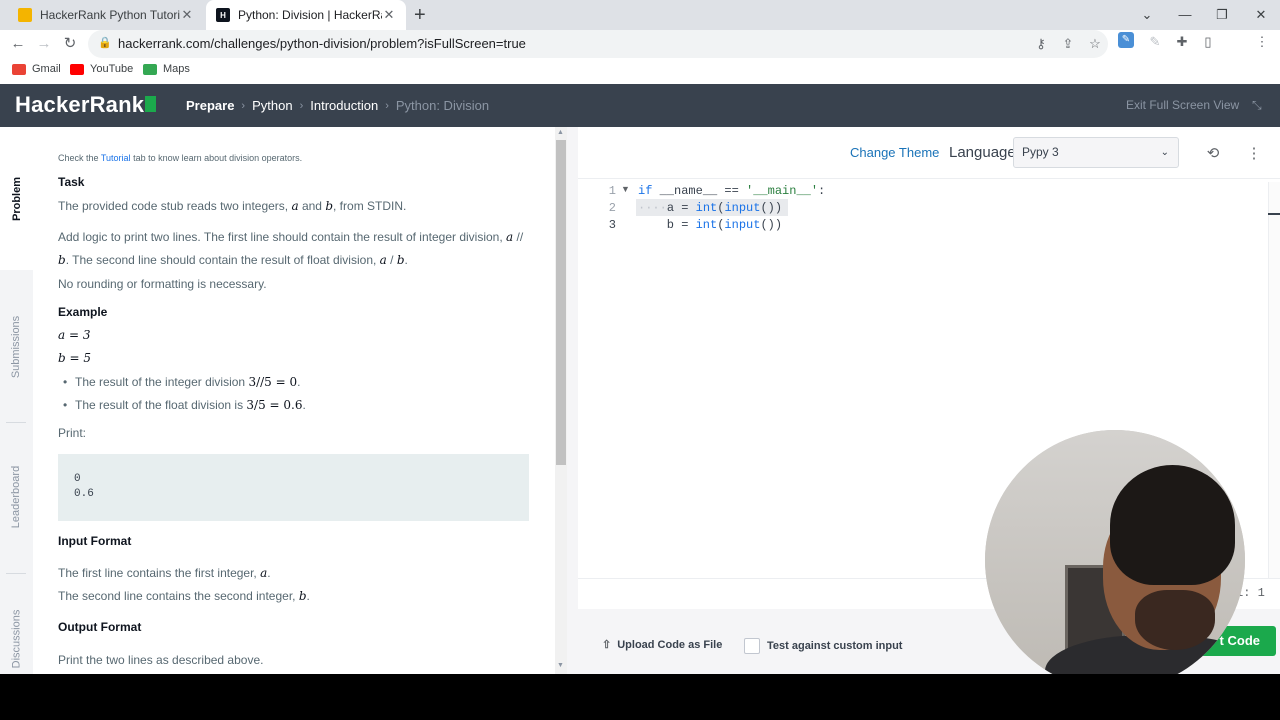 Image resolution: width=1280 pixels, height=720 pixels. I want to click on bookmark-maps: Maps, so click(166, 69).